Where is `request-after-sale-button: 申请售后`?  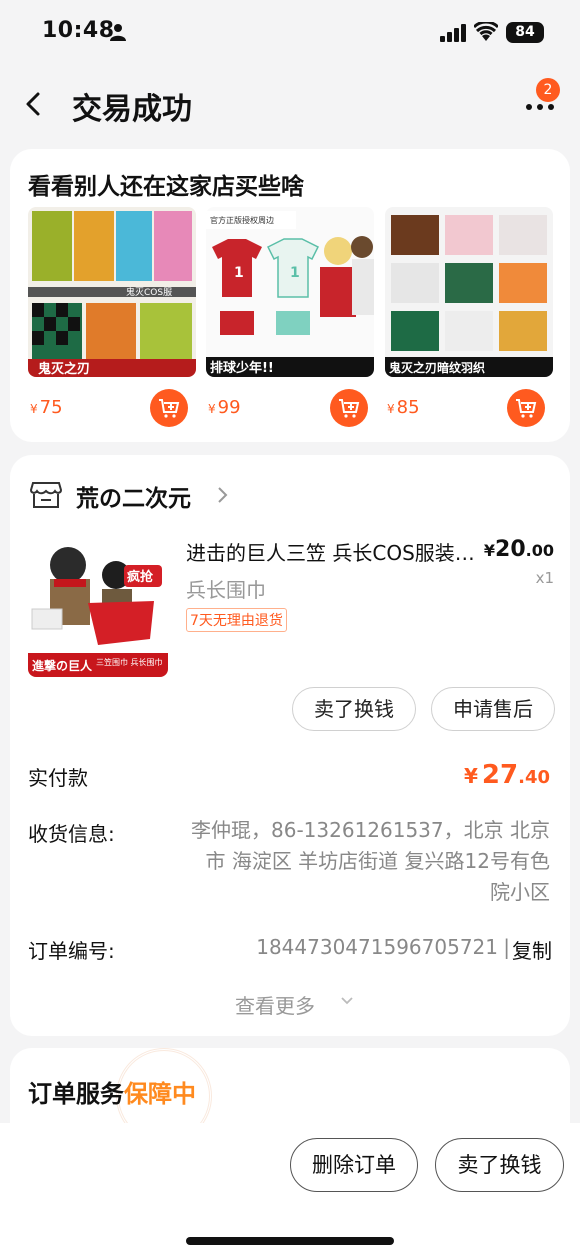
request-after-sale-button: 申请售后 is located at coordinates (493, 709).